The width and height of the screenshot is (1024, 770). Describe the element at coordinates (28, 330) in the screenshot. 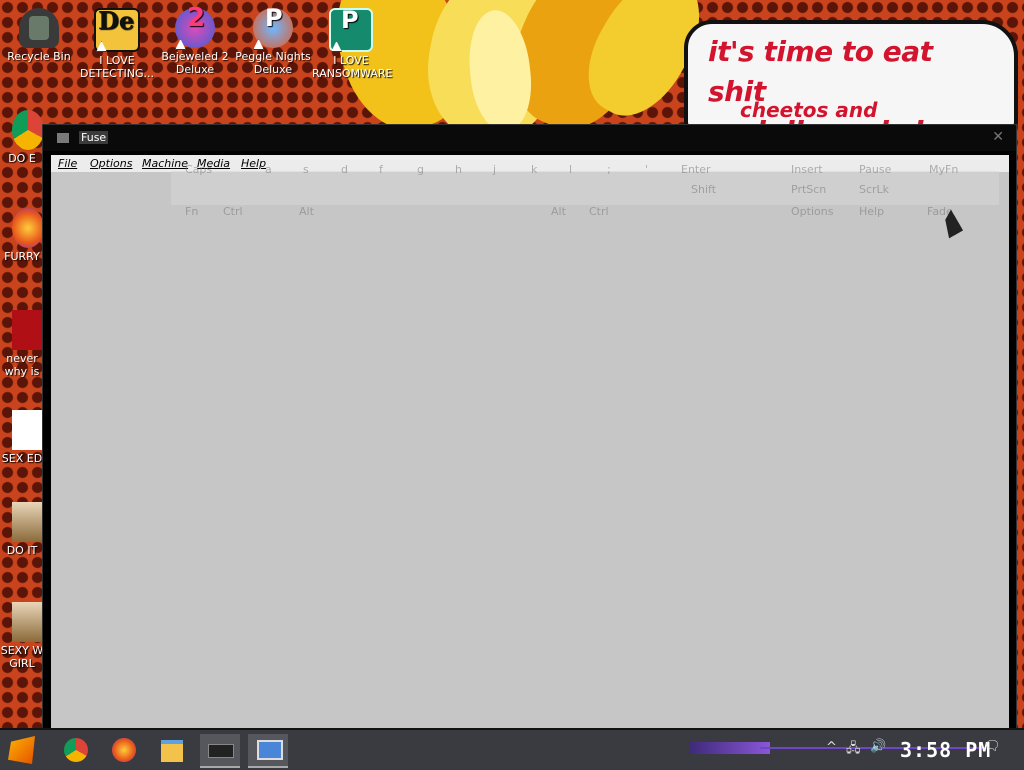

I see `dev-cpp-icon` at that location.